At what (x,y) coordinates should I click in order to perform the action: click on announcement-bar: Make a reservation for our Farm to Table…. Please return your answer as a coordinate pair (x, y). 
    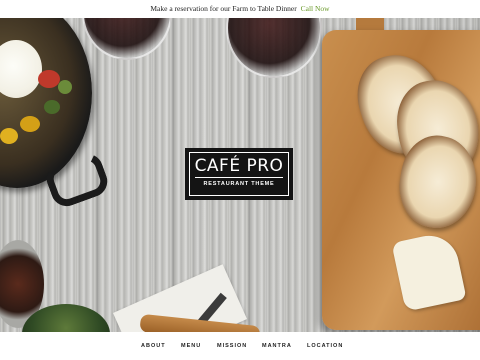
    Looking at the image, I should click on (240, 9).